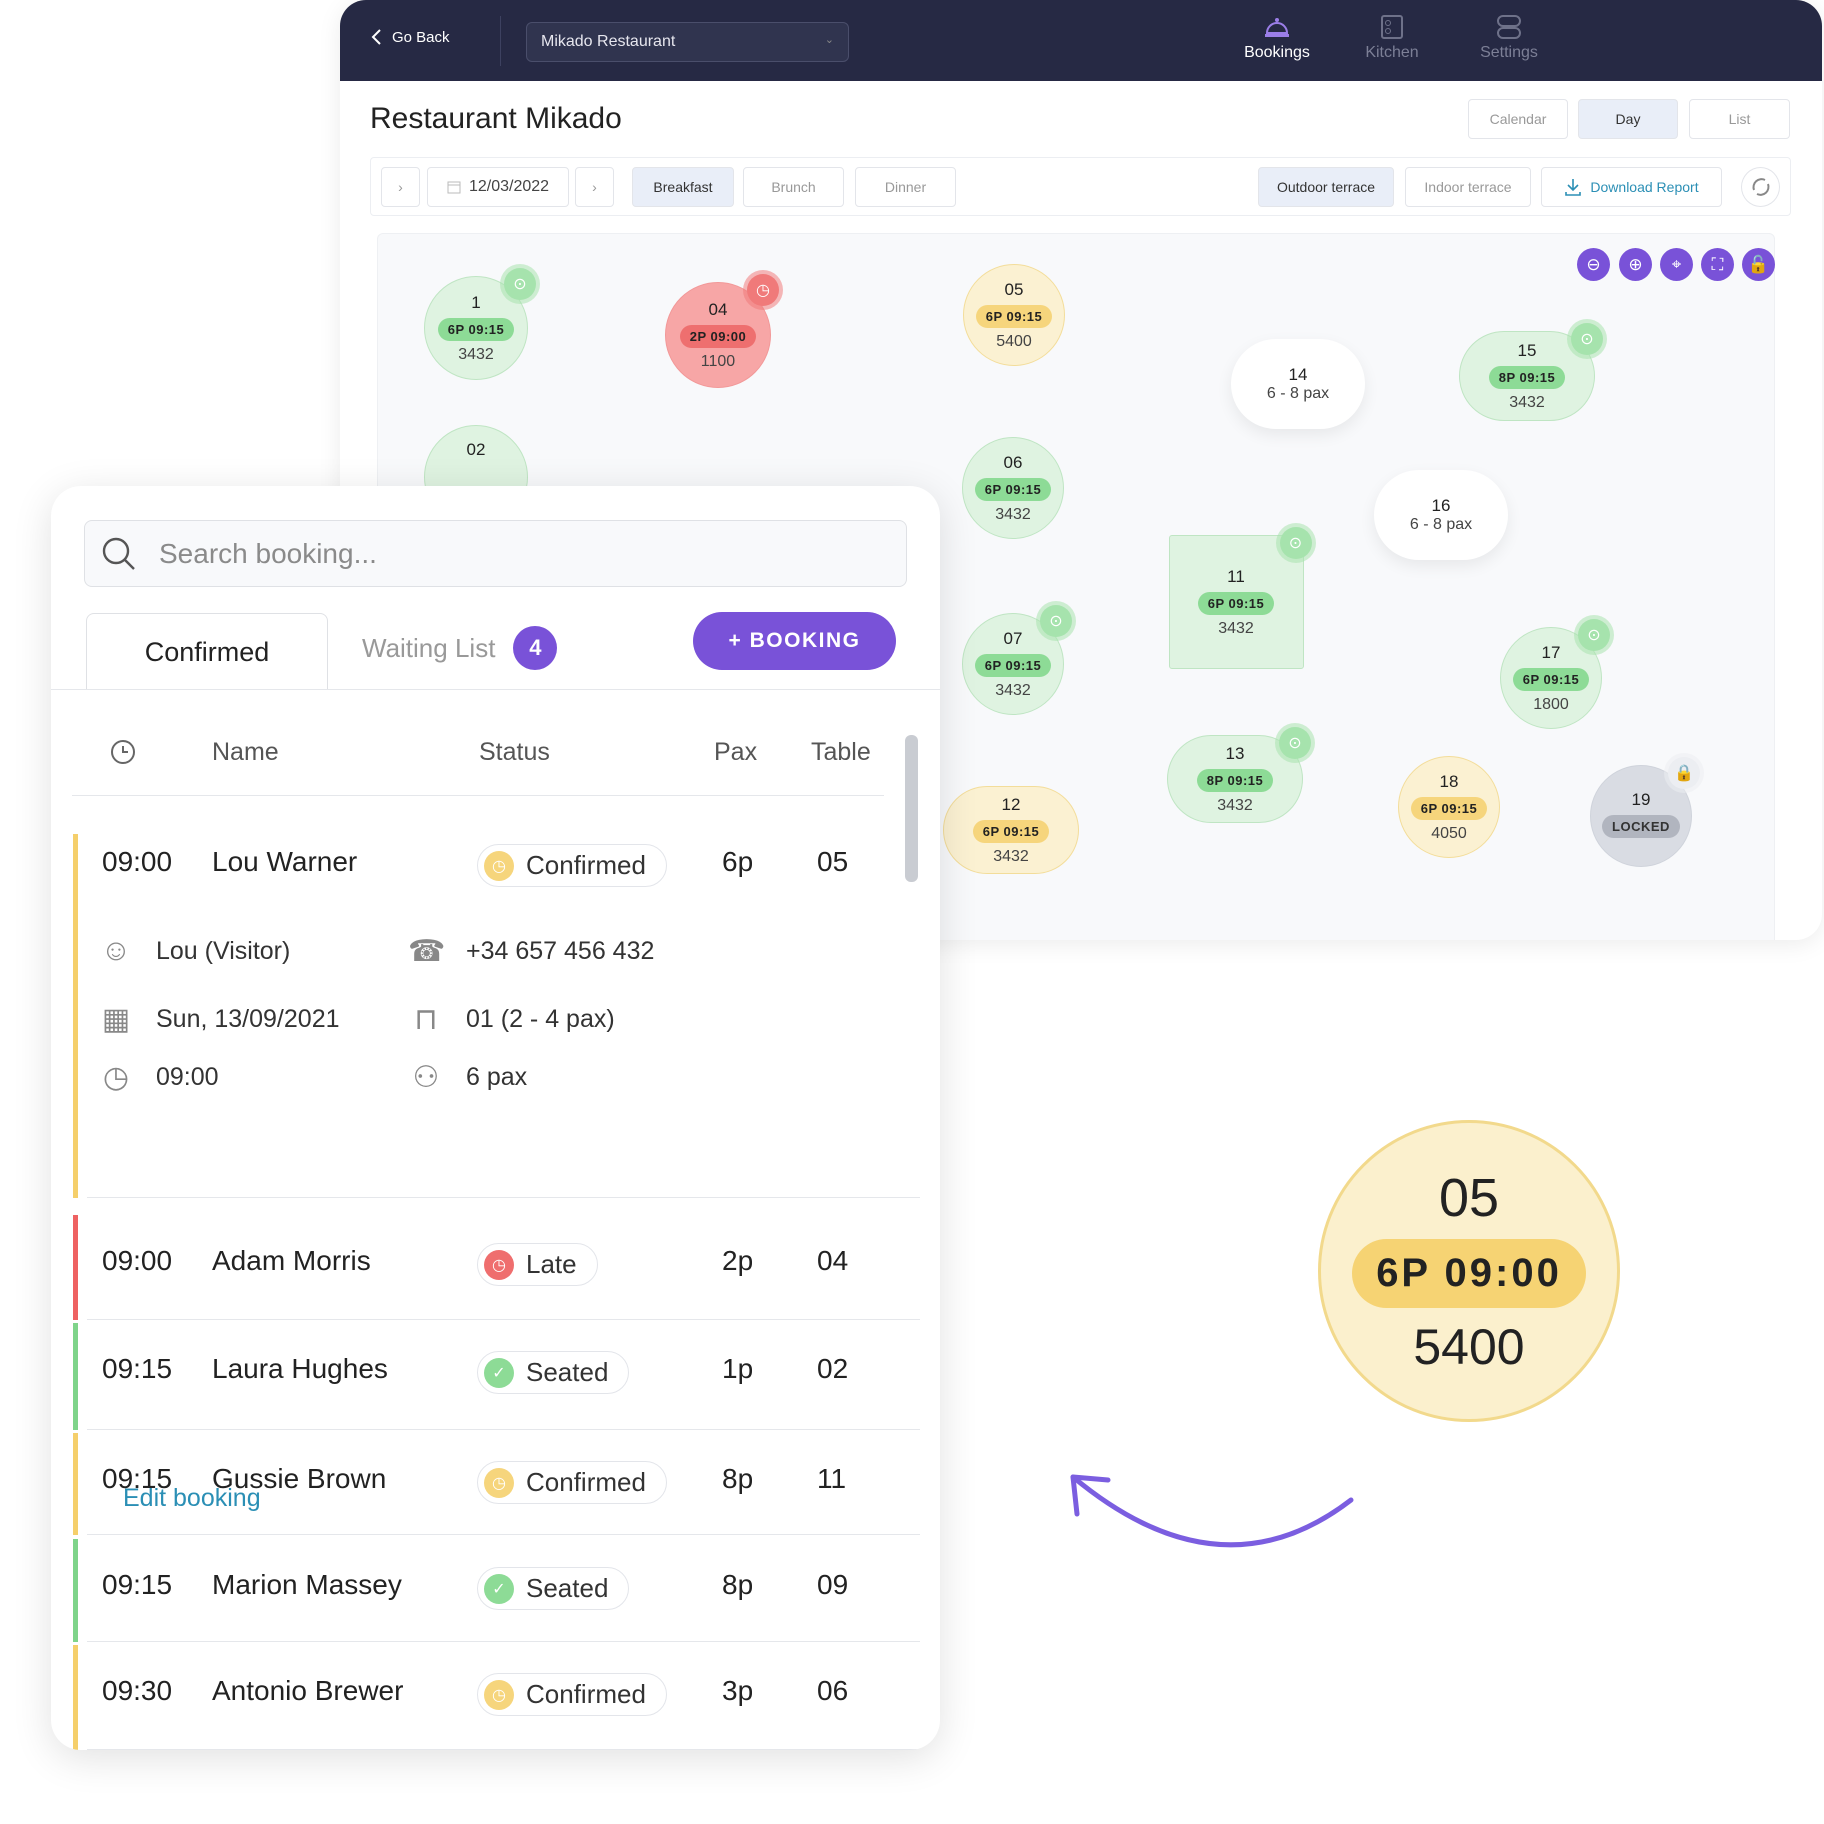  I want to click on waiting-count-badge: 4, so click(535, 648).